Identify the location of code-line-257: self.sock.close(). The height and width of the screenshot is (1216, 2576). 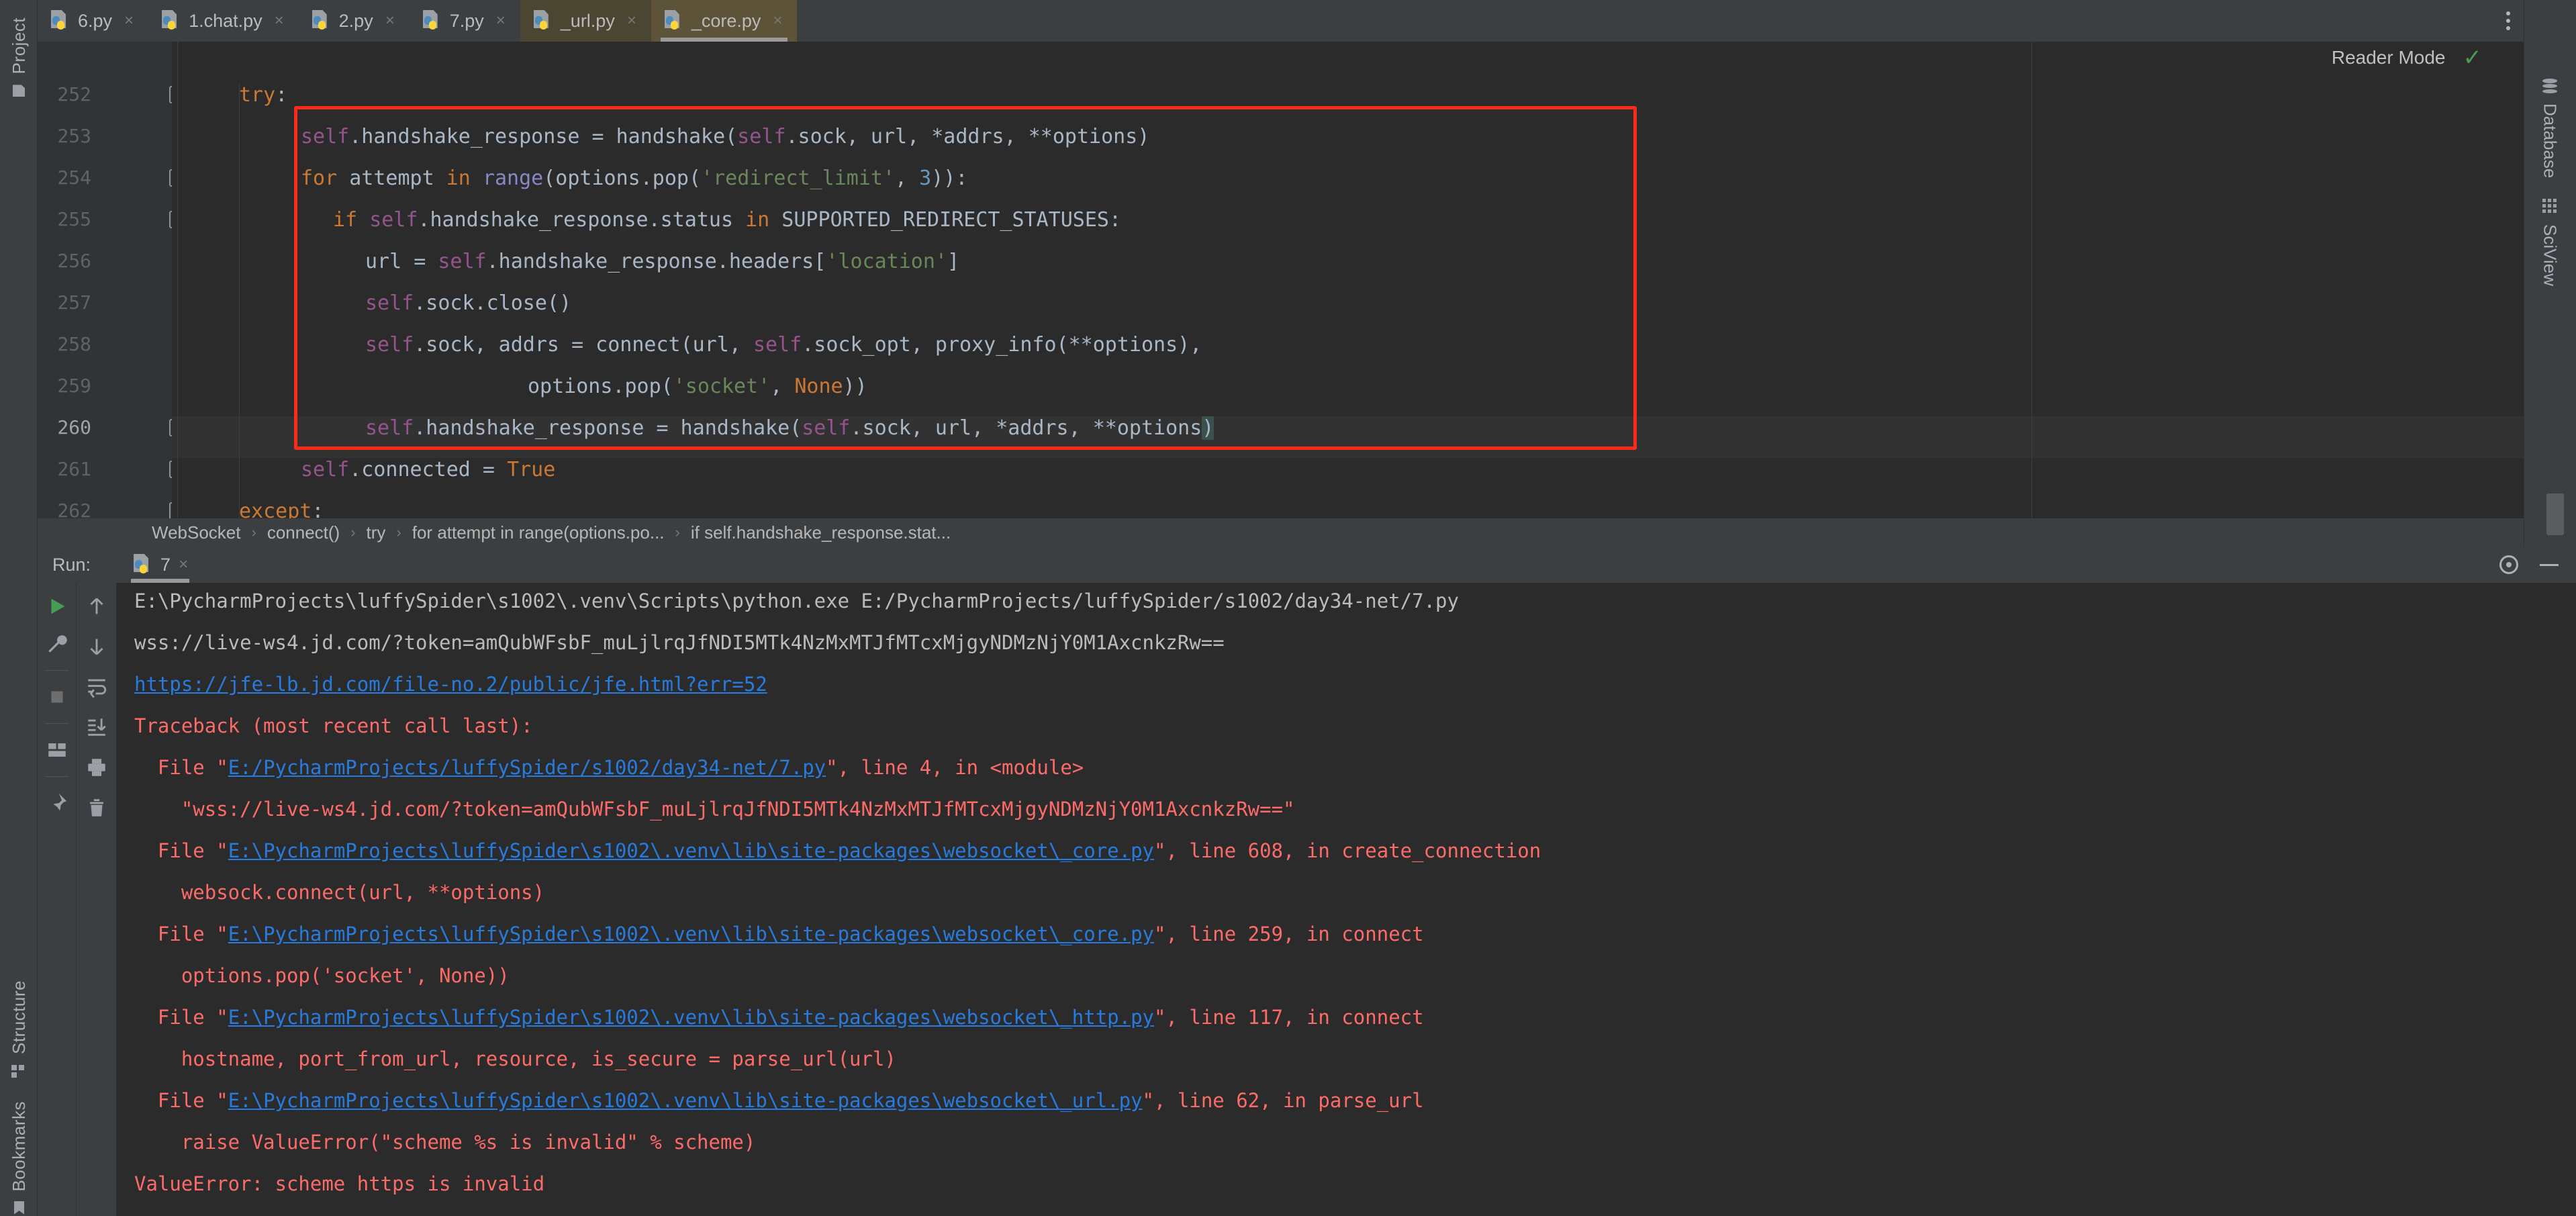
(468, 303).